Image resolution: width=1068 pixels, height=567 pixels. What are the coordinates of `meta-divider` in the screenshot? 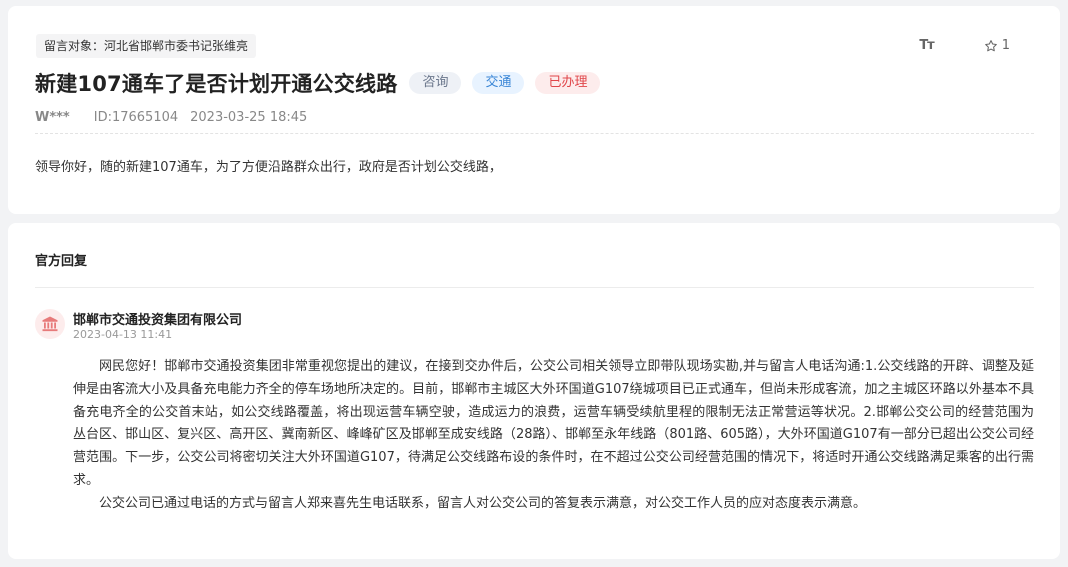 It's located at (534, 133).